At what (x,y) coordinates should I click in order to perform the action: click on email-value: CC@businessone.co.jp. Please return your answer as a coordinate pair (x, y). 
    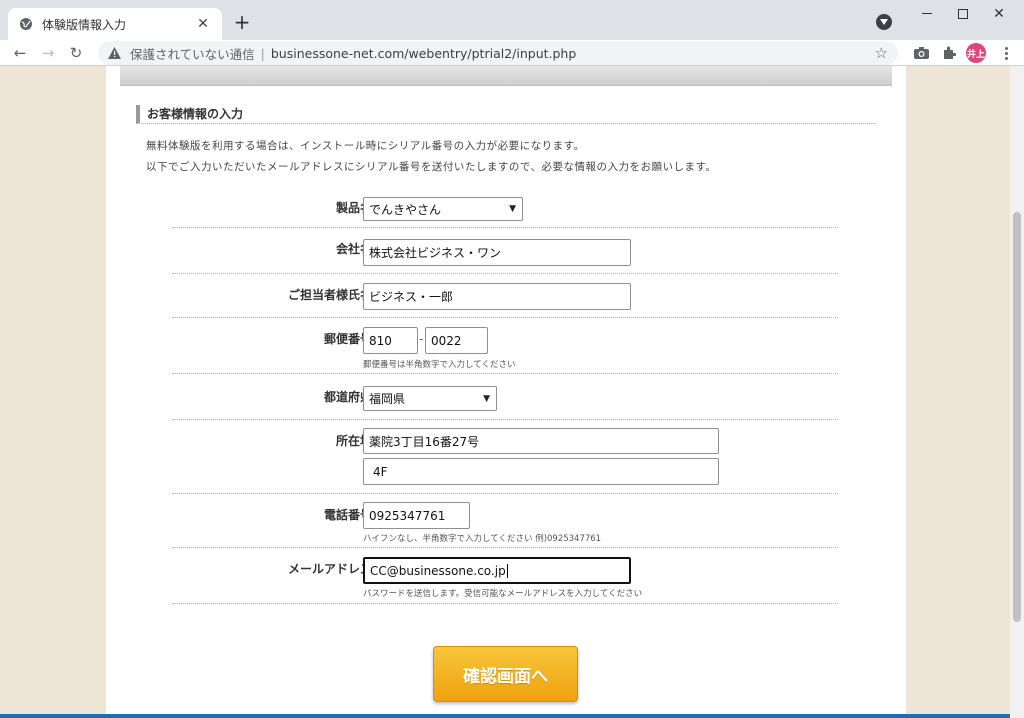
    Looking at the image, I should click on (438, 570).